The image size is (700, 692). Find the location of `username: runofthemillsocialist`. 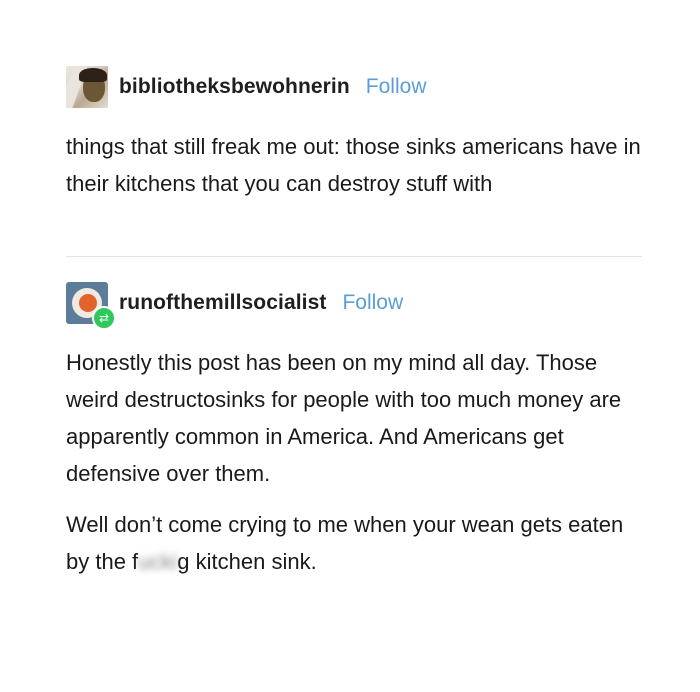

username: runofthemillsocialist is located at coordinates (222, 303).